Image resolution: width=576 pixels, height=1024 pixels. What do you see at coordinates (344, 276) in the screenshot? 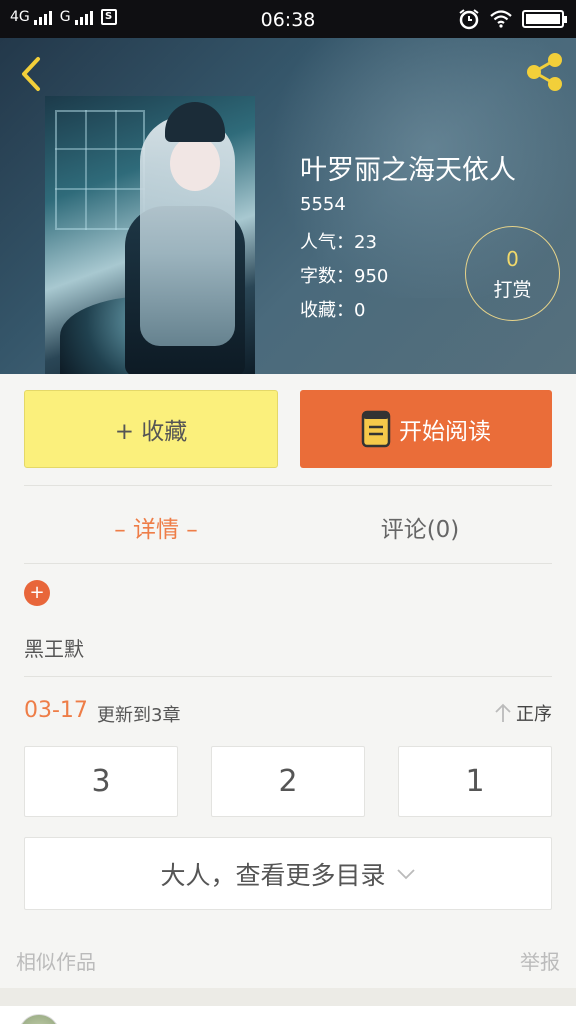
I see `word-count-stat: 字数：950` at bounding box center [344, 276].